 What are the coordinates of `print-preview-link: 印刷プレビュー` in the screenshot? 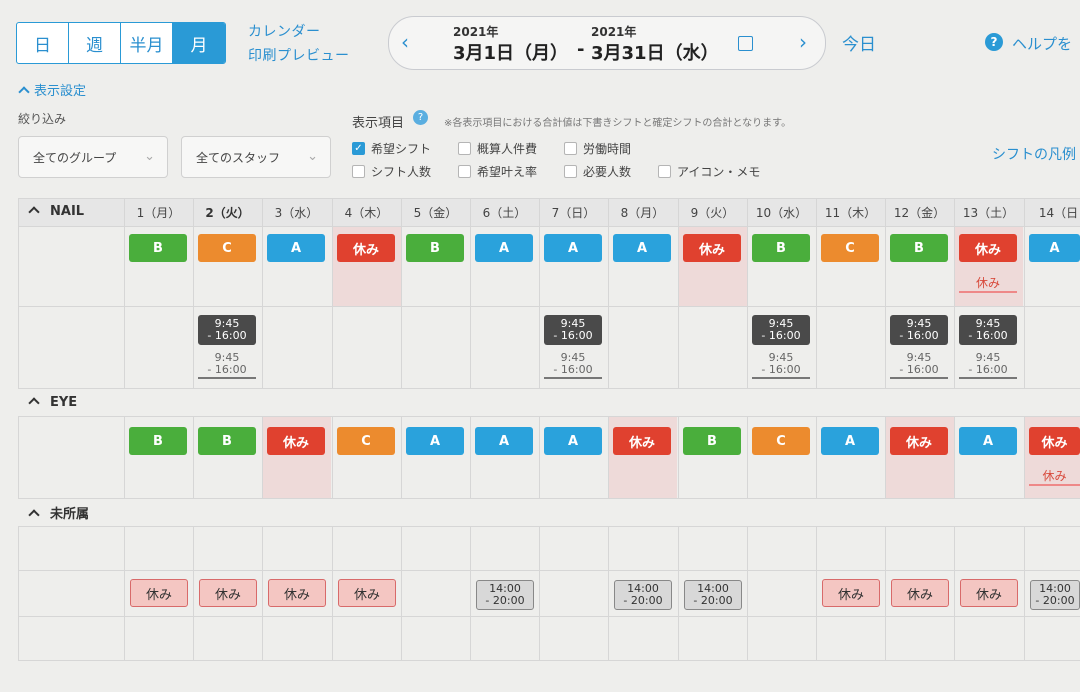 It's located at (299, 56).